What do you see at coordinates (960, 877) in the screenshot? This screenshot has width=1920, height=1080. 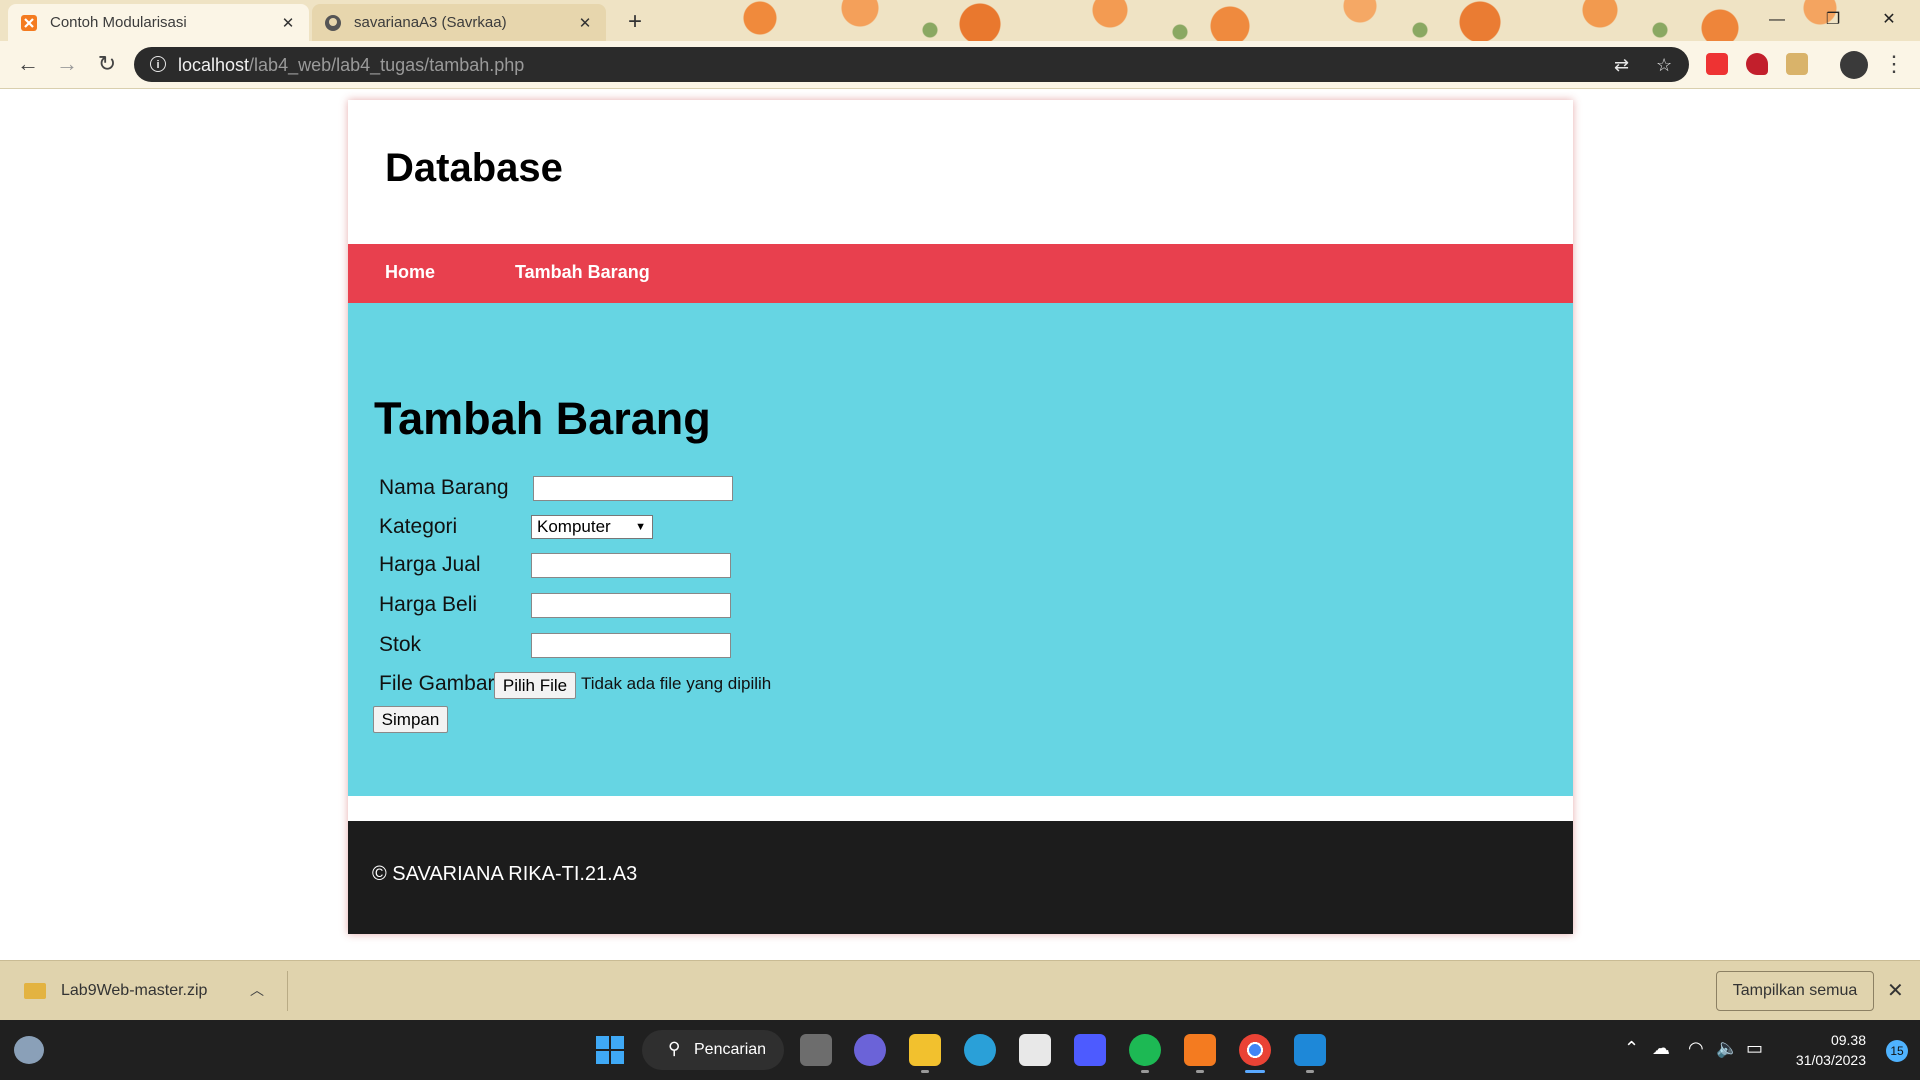 I see `page-footer: © SAVARIANA RIKA-TI.21.A3` at bounding box center [960, 877].